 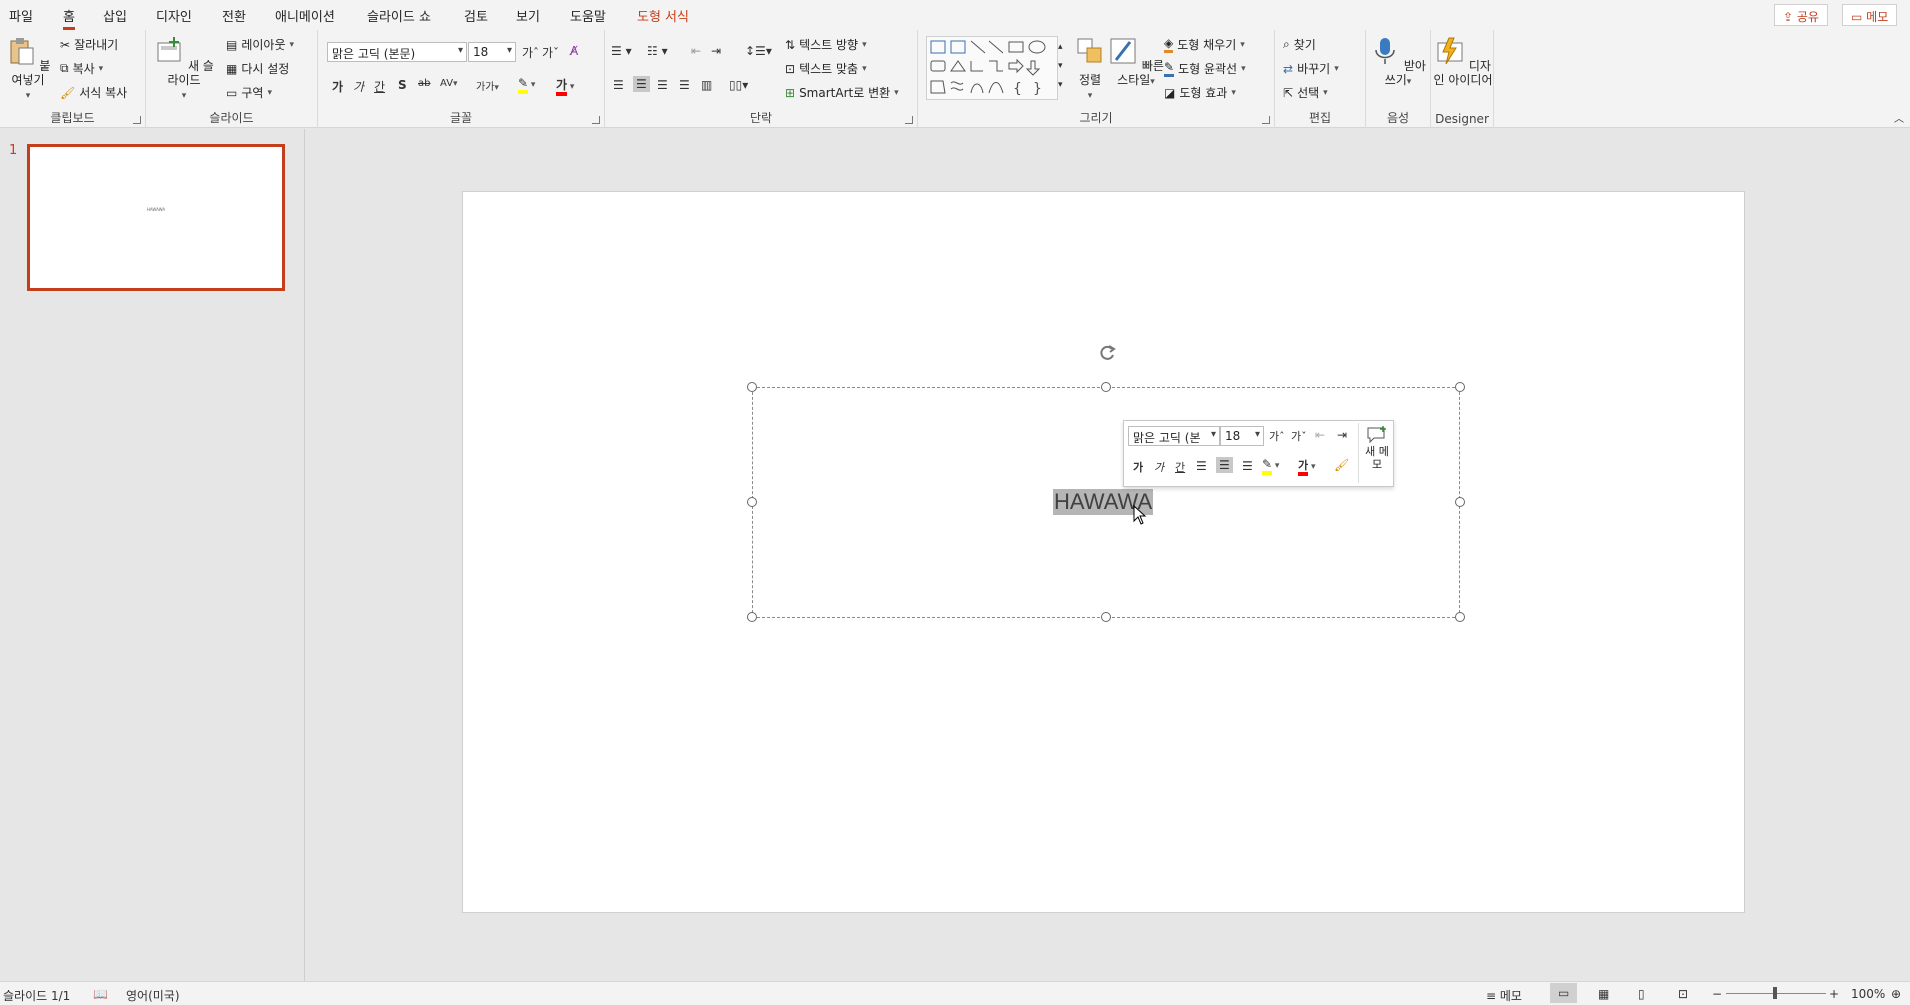 What do you see at coordinates (397, 52) in the screenshot?
I see `font-name-combo: 맑은 고딕 (본문) ▾` at bounding box center [397, 52].